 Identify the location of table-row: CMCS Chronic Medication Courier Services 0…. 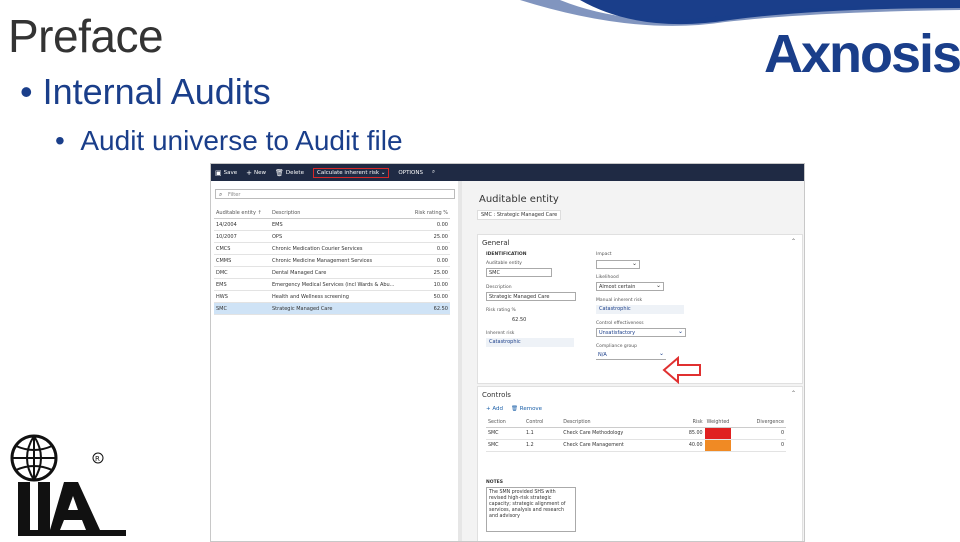
(332, 248).